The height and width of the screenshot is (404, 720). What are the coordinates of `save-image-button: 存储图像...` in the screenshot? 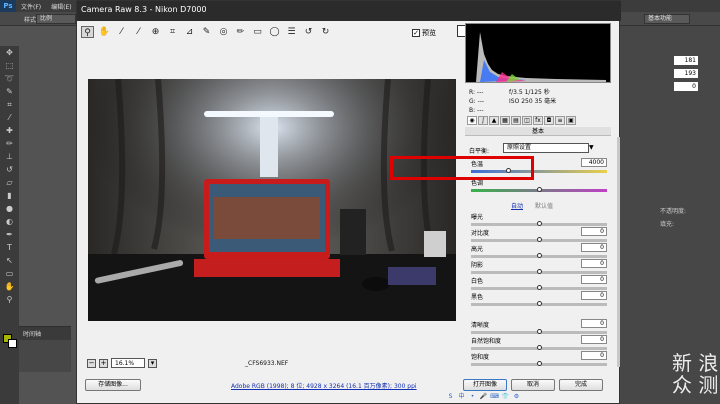 It's located at (113, 385).